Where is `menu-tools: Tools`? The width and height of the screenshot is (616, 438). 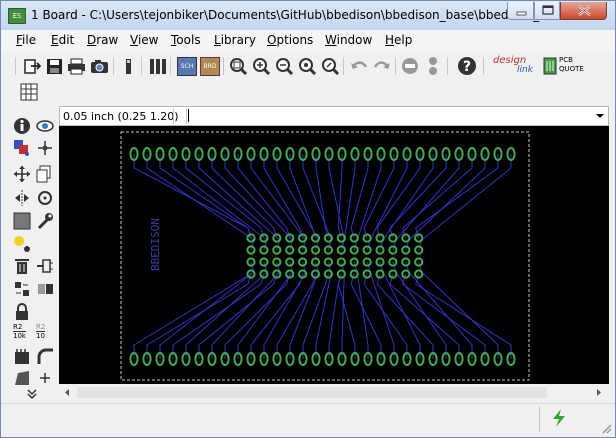
menu-tools: Tools is located at coordinates (186, 40).